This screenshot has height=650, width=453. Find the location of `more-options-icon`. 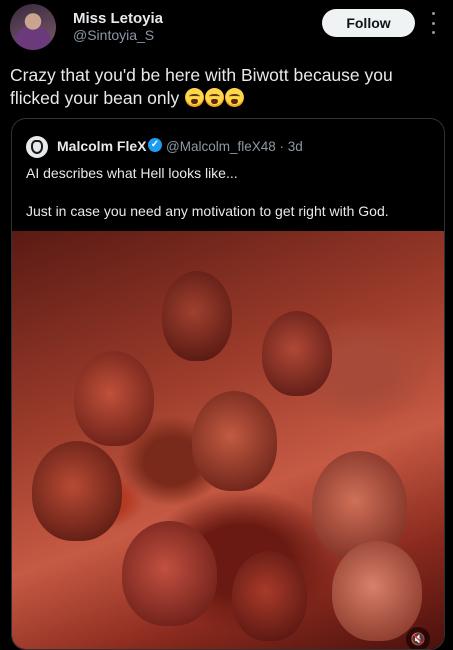

more-options-icon is located at coordinates (433, 23).